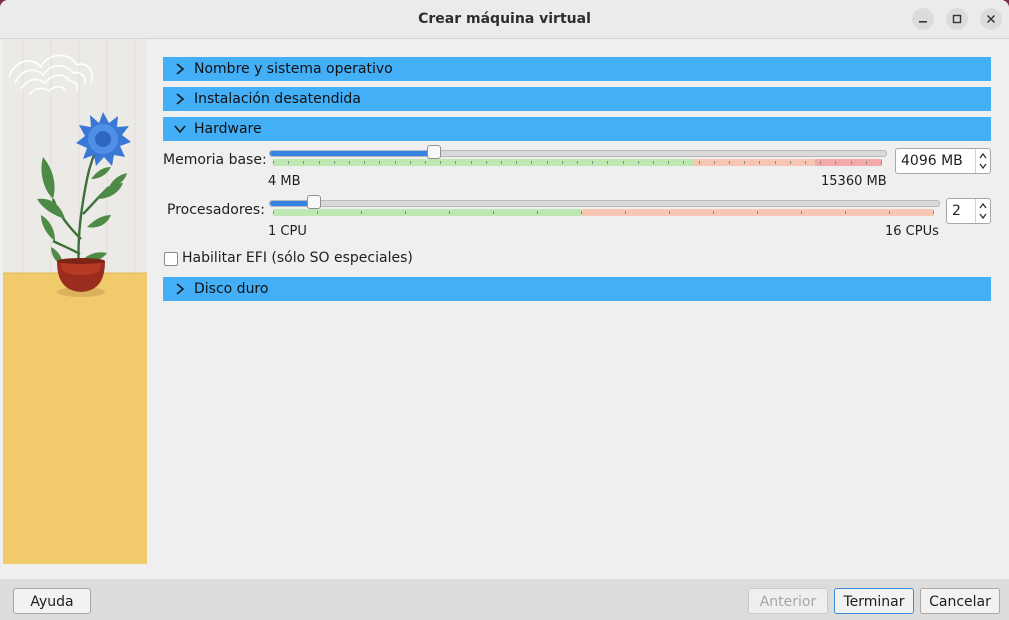 The height and width of the screenshot is (620, 1009). I want to click on section-hardware-label: Hardware, so click(228, 129).